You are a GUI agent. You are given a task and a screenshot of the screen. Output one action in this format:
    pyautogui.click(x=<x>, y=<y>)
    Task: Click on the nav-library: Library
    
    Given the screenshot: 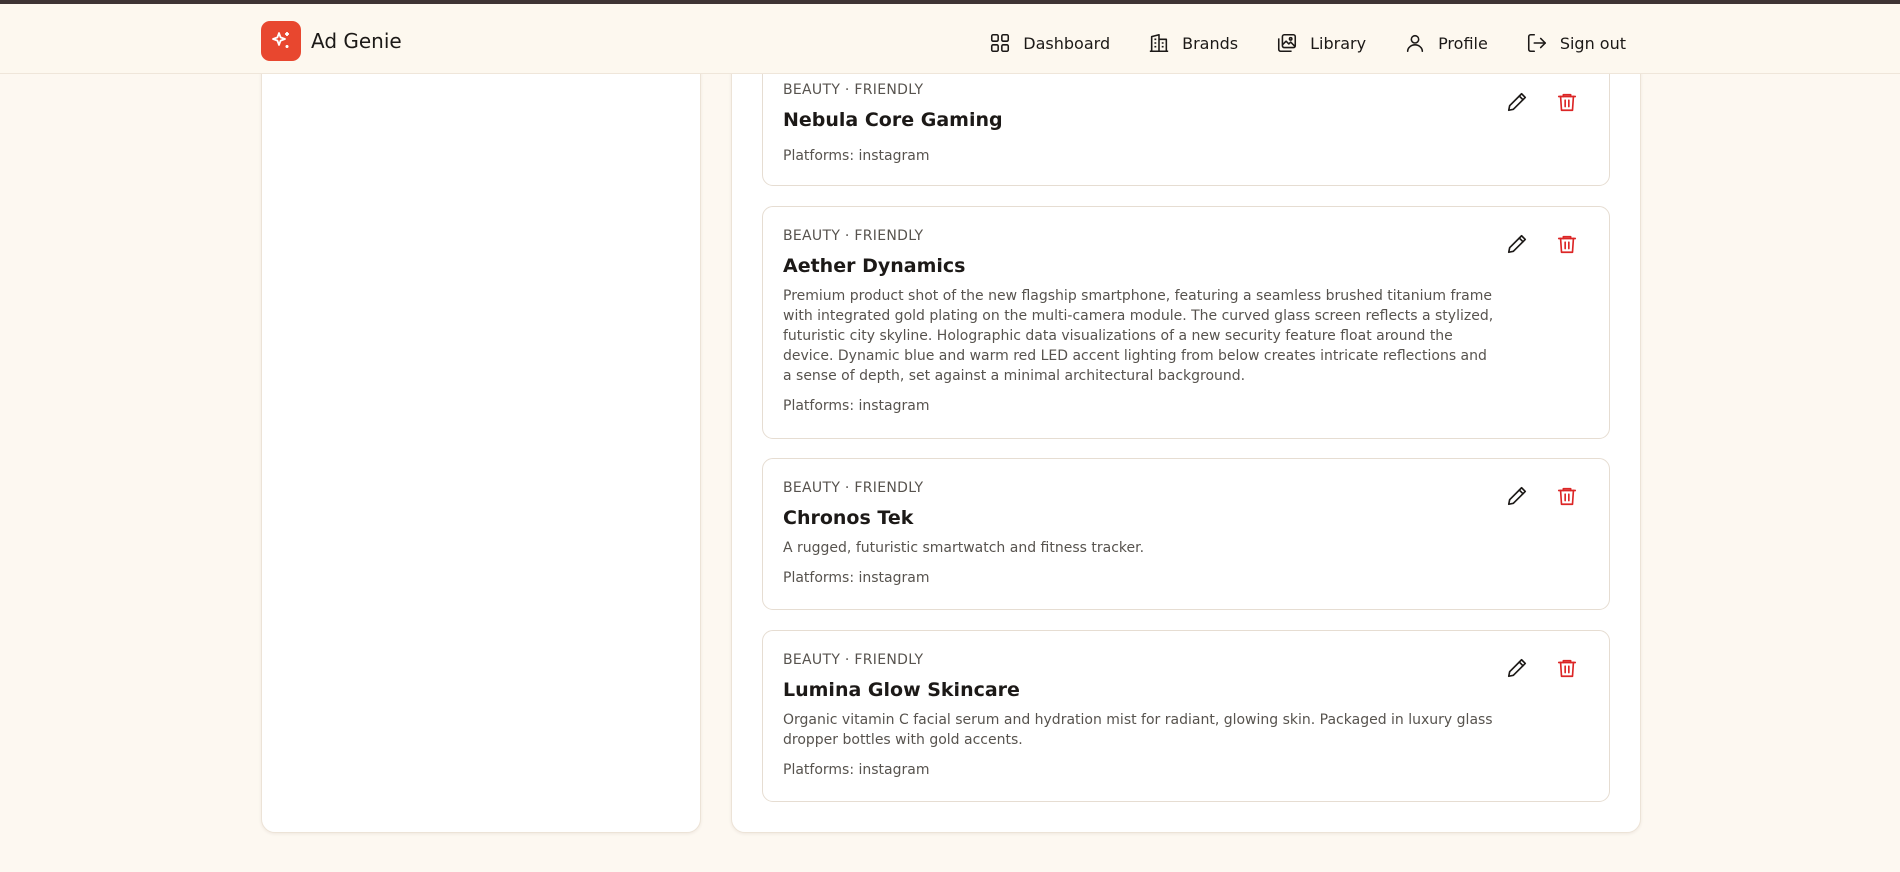 What is the action you would take?
    pyautogui.click(x=1321, y=43)
    